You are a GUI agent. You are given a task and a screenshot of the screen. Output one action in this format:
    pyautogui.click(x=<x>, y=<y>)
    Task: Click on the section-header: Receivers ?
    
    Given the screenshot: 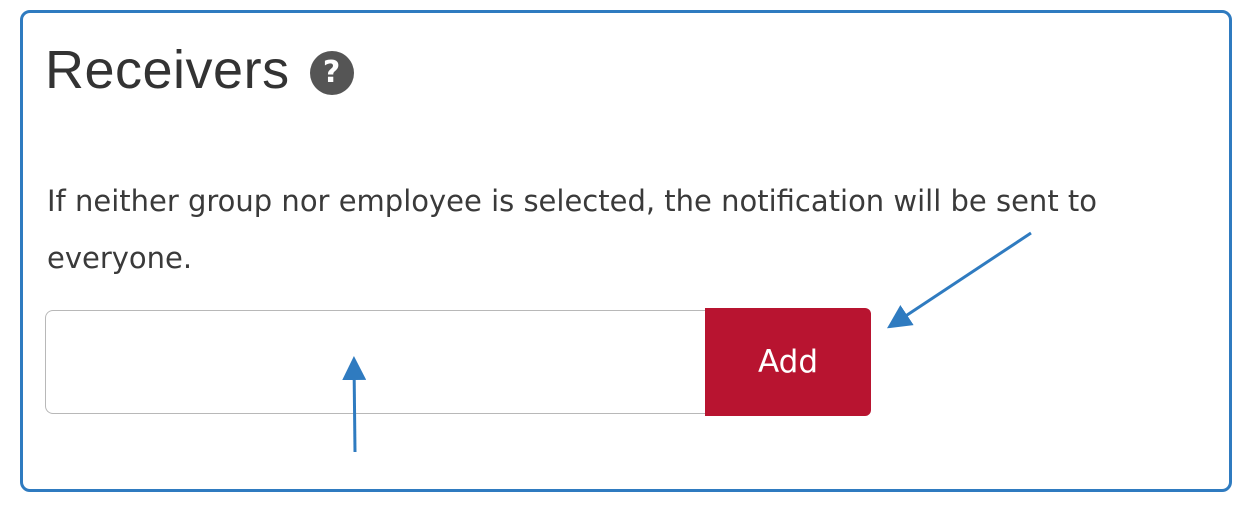 What is the action you would take?
    pyautogui.click(x=199, y=70)
    